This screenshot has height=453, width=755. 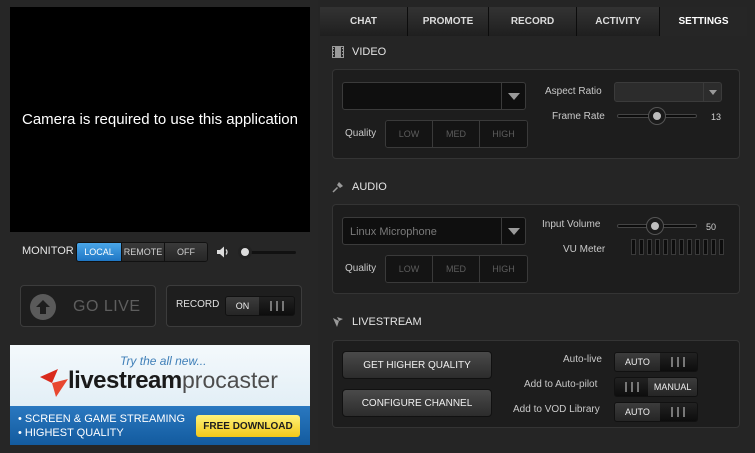 I want to click on auto-pilot-toggle: MANUAL, so click(x=656, y=387).